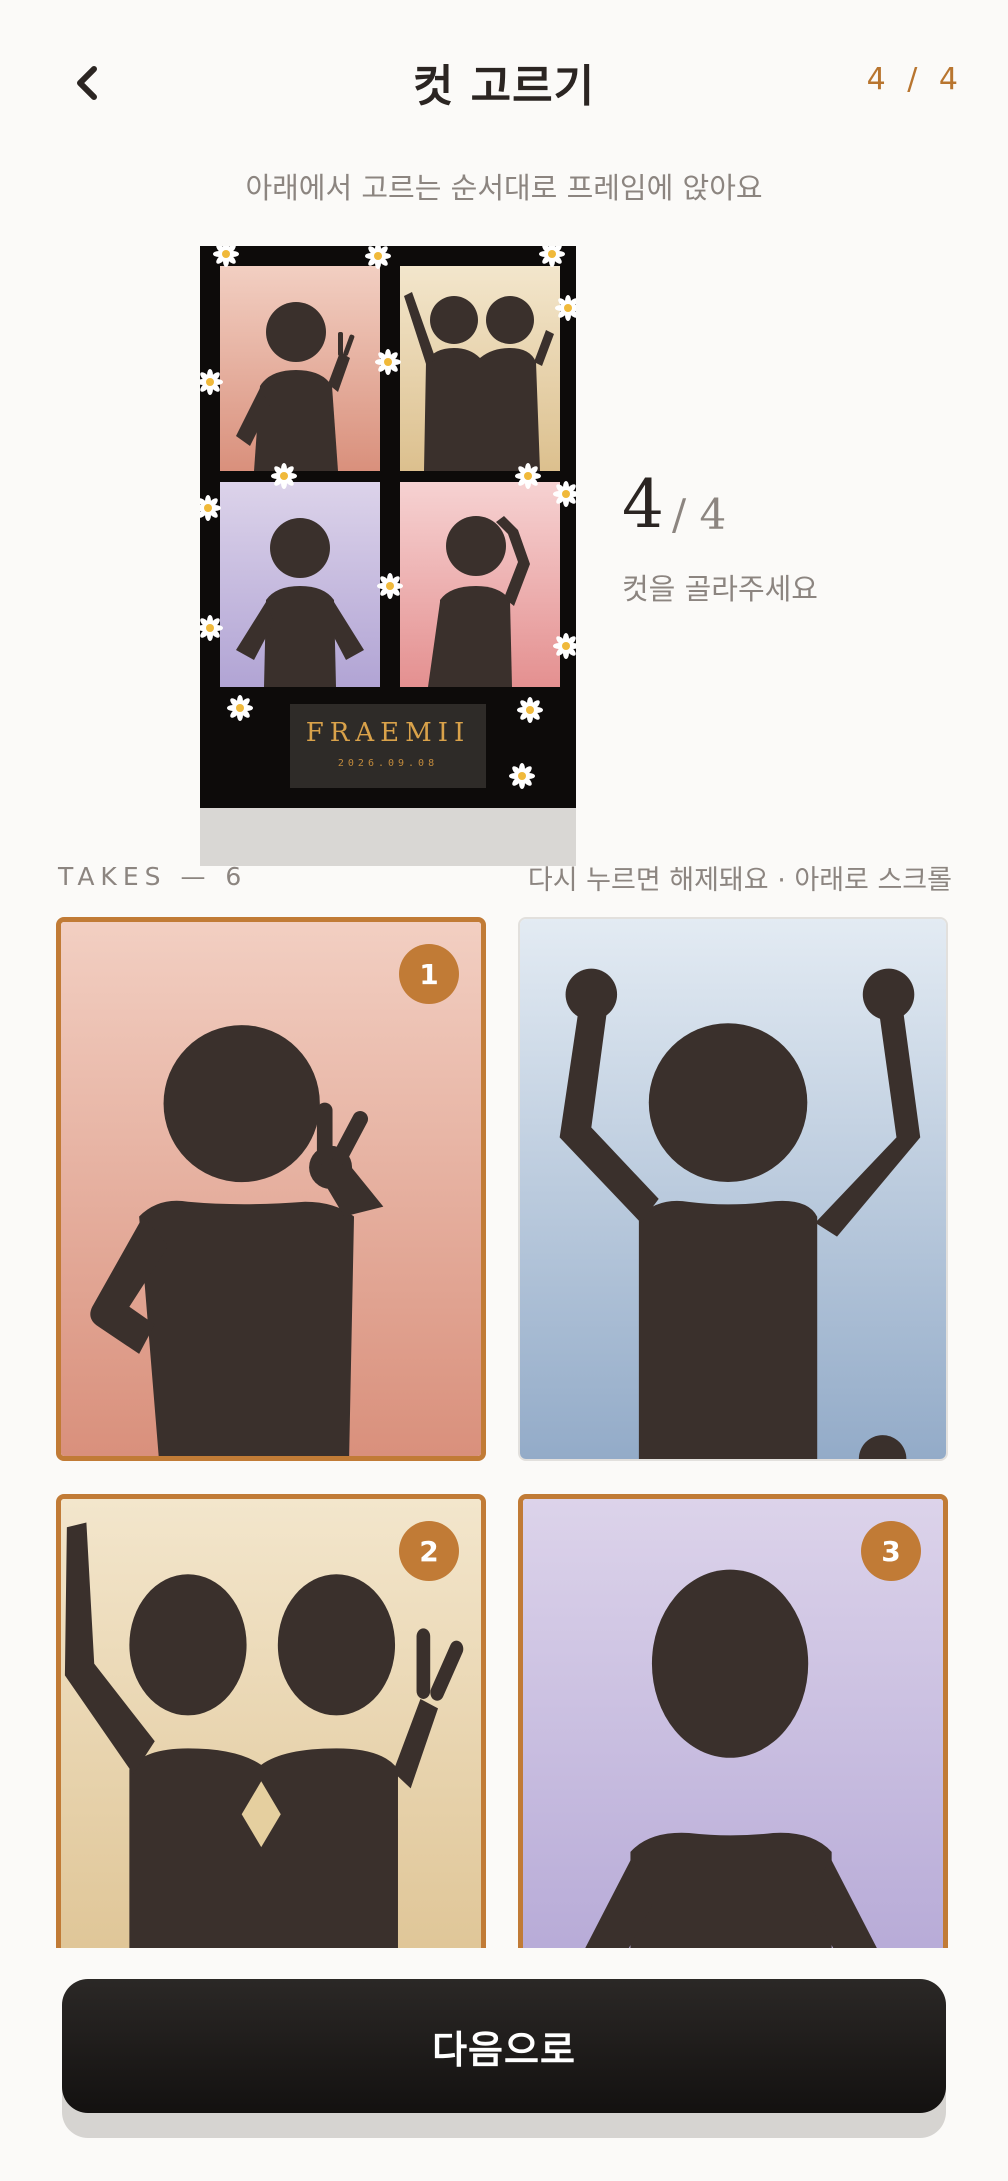  Describe the element at coordinates (891, 1551) in the screenshot. I see `order-badge: 3` at that location.